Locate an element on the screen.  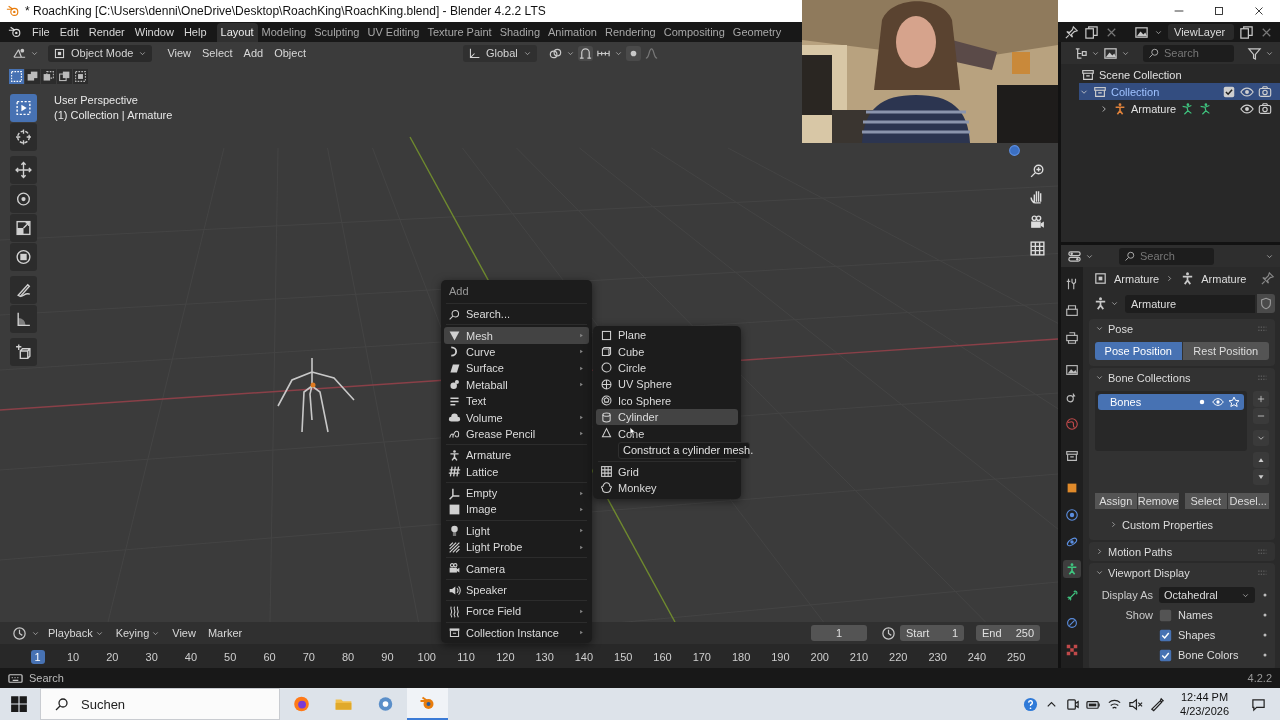
remove-icon is located at coordinates (1261, 416).